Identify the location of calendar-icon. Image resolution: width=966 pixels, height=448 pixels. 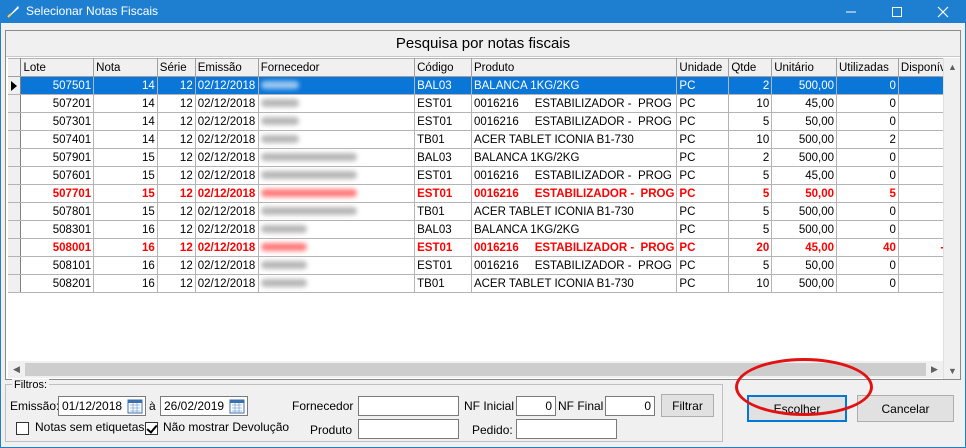
(237, 406).